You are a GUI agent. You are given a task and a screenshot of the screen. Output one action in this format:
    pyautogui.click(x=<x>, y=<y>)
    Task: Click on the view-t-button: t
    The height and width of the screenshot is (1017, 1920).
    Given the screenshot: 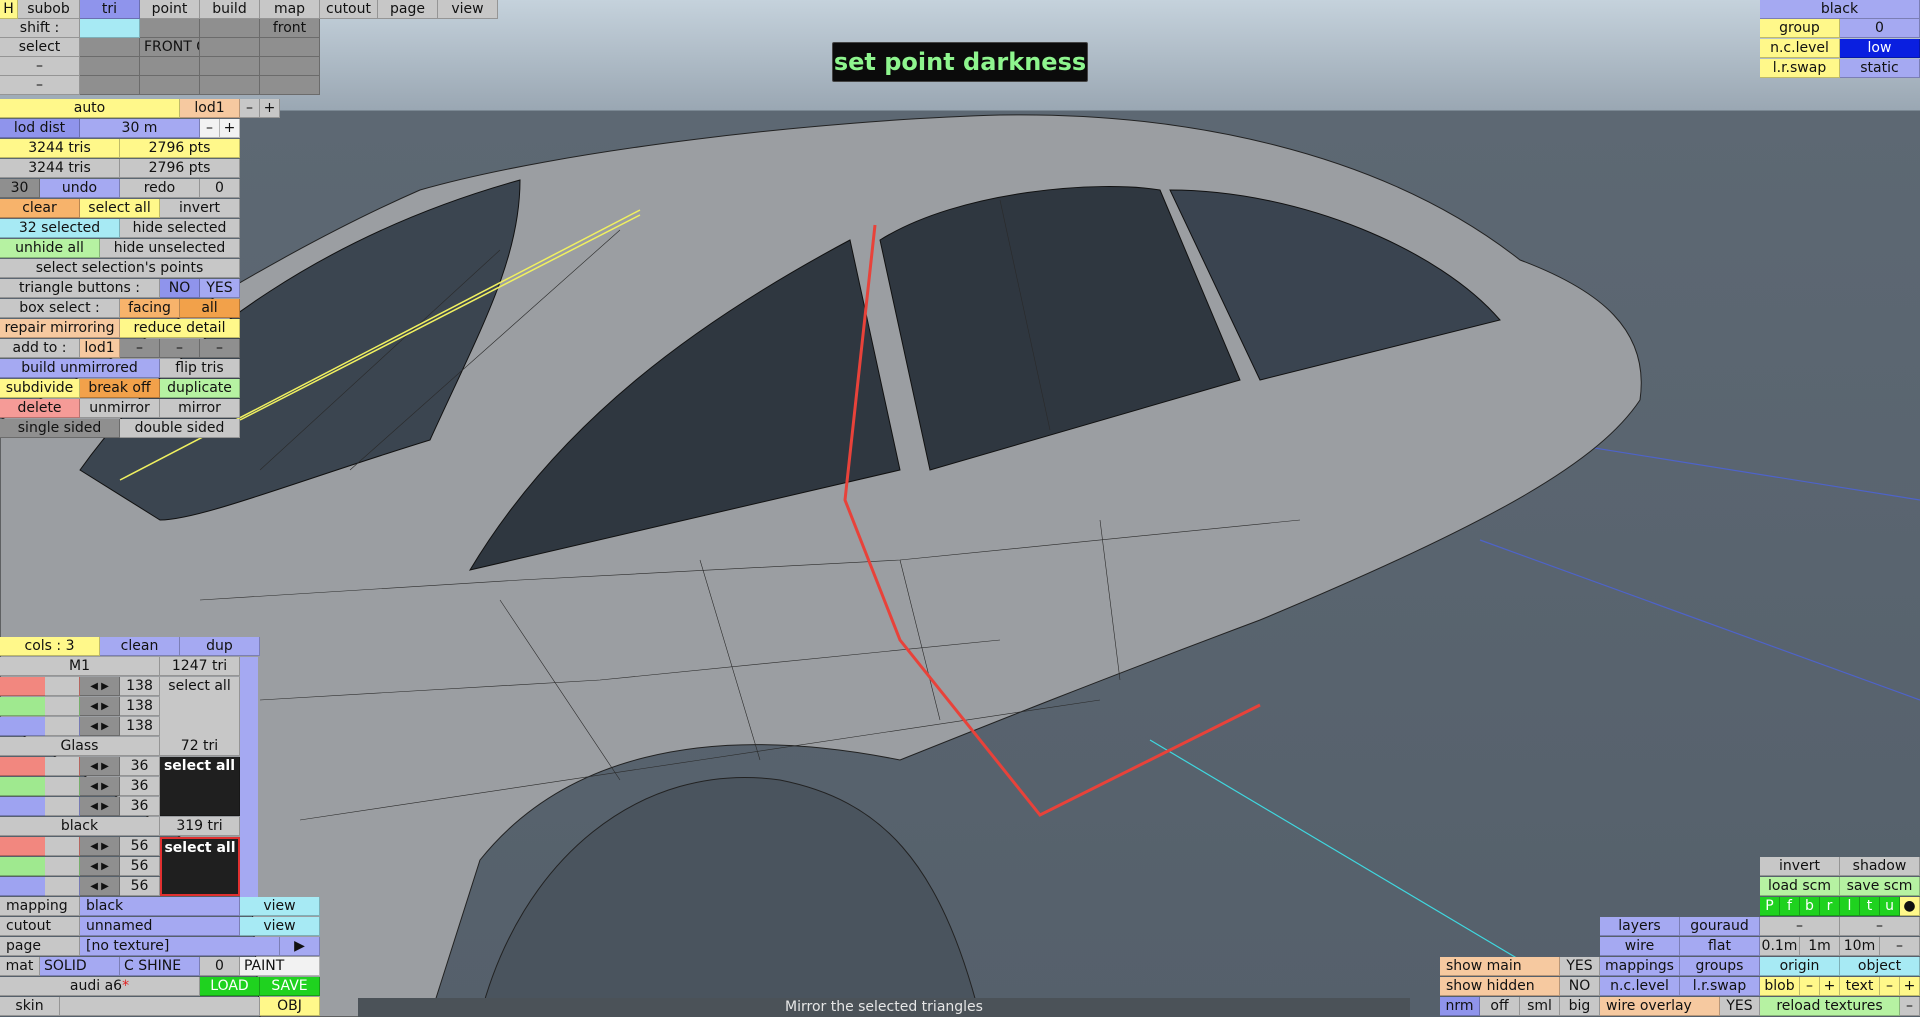 What is the action you would take?
    pyautogui.click(x=1870, y=906)
    